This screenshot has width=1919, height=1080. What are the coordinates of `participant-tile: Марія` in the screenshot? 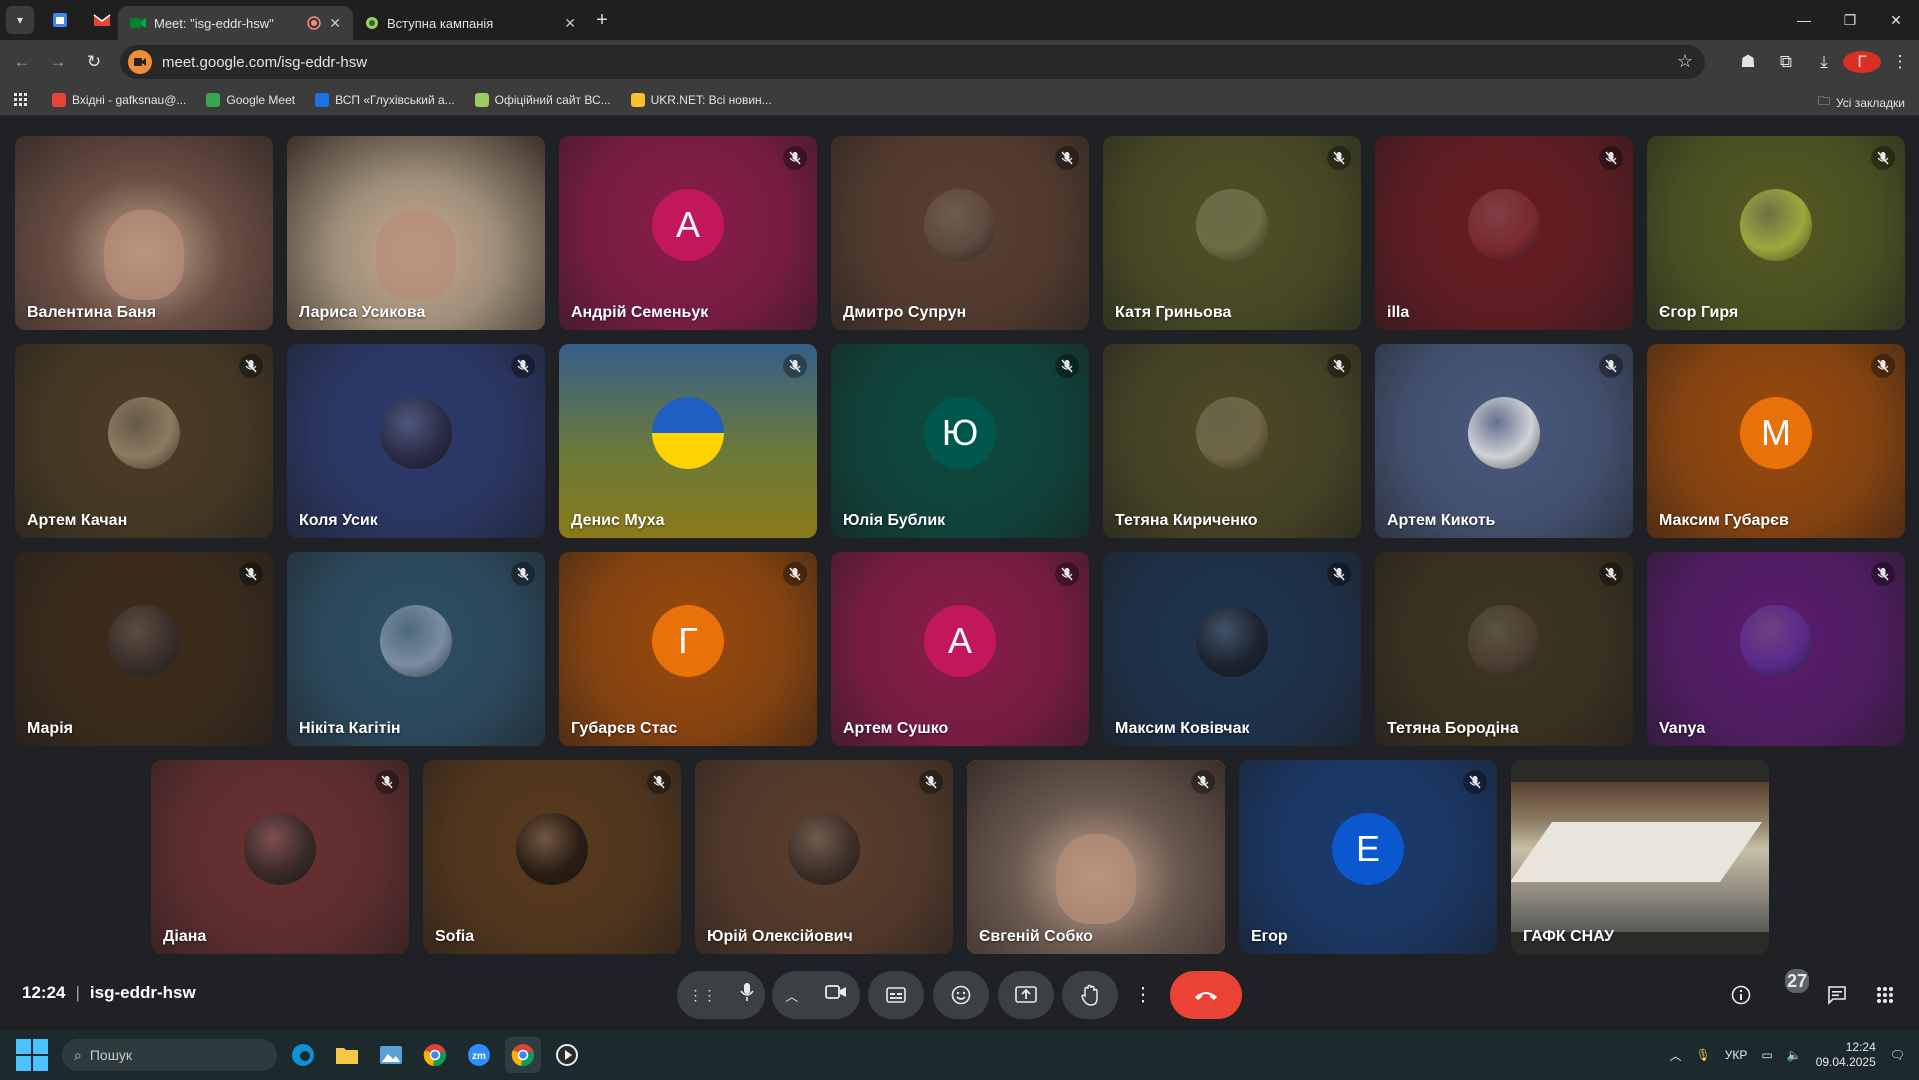 It's located at (144, 649).